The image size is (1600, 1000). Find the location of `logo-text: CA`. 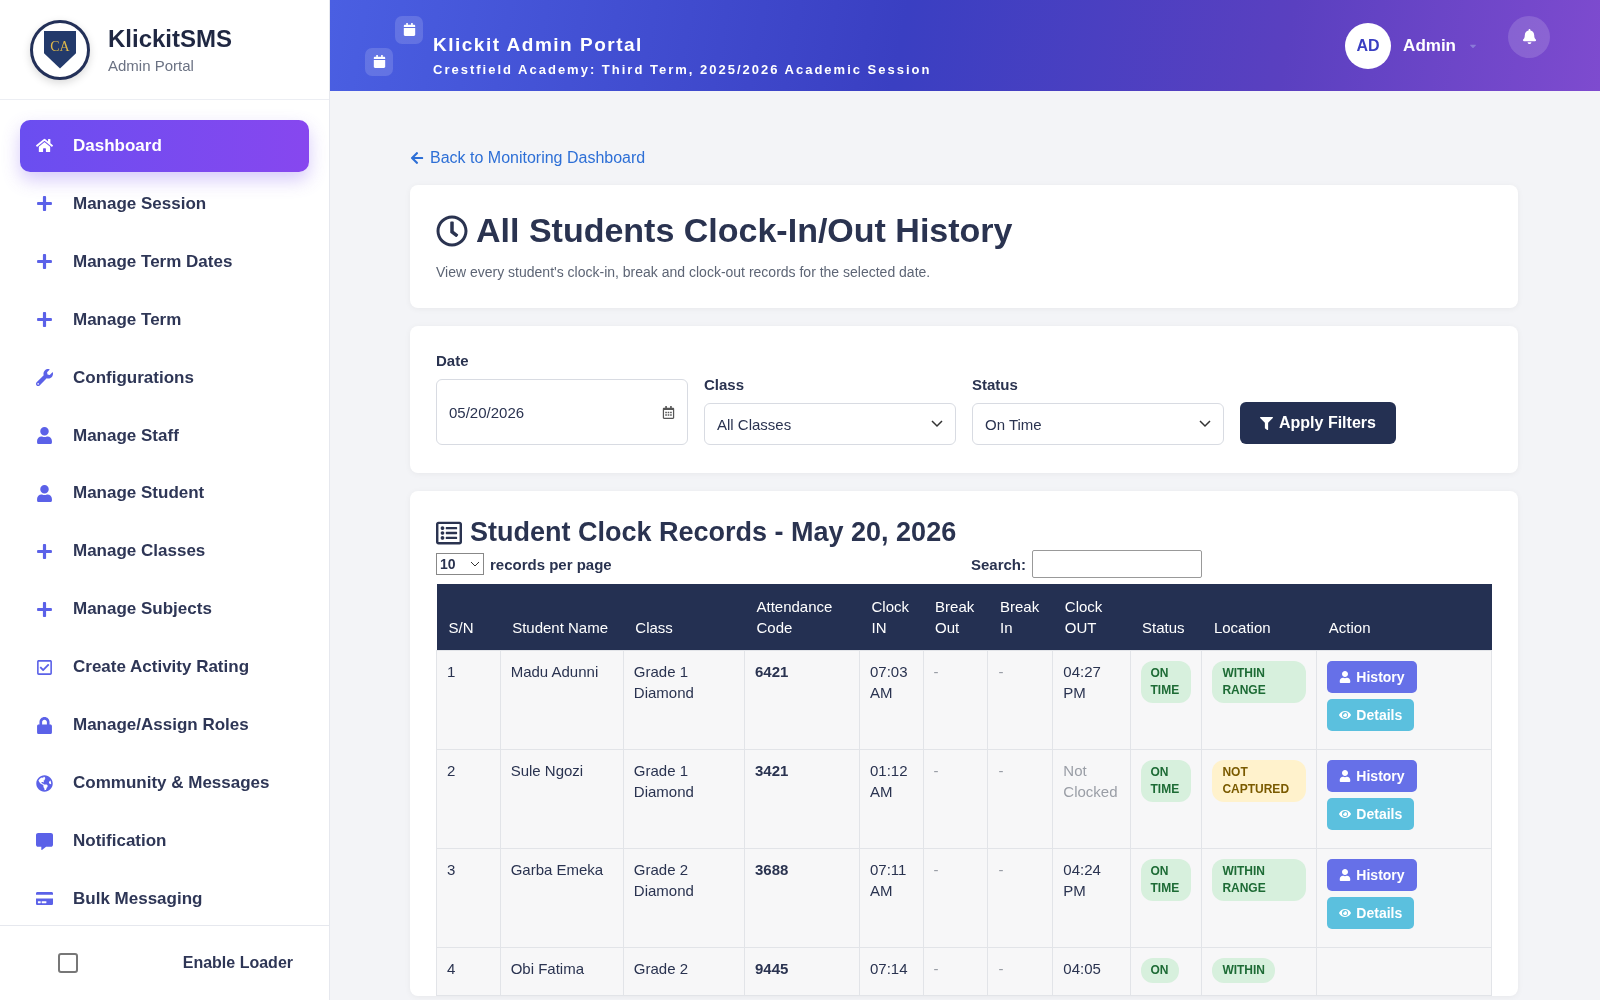

logo-text: CA is located at coordinates (60, 49).